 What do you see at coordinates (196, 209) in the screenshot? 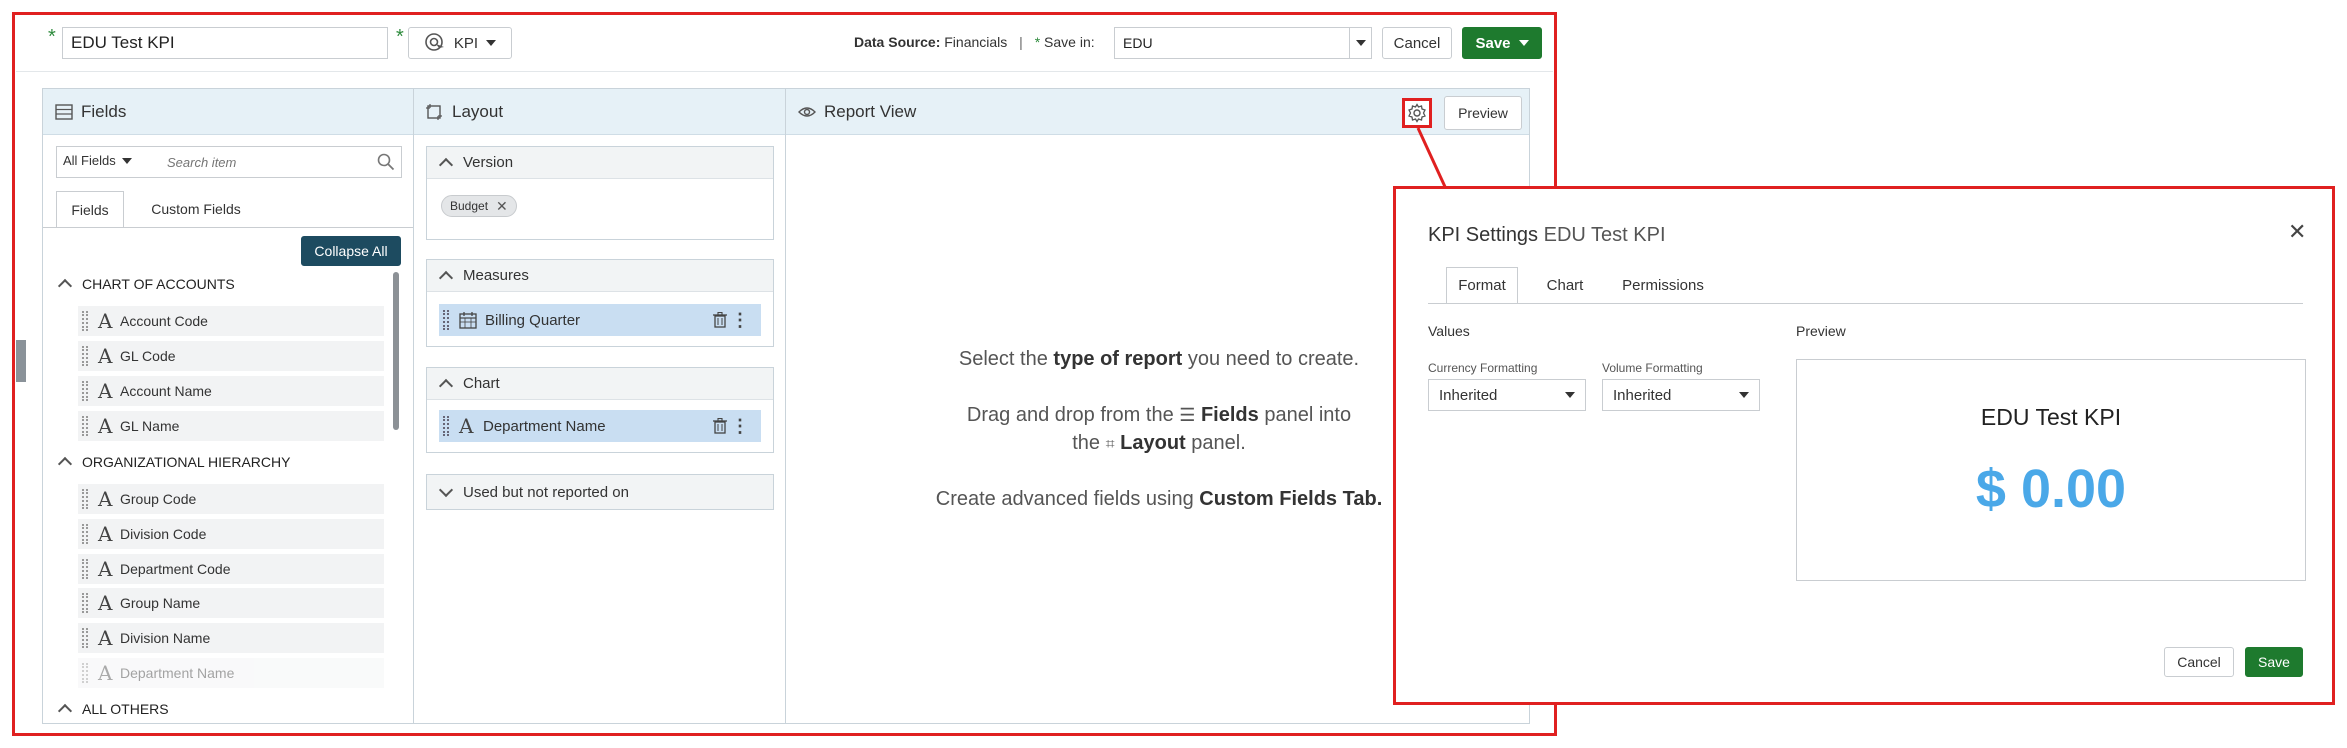
I see `tab-custom-fields: Custom Fields` at bounding box center [196, 209].